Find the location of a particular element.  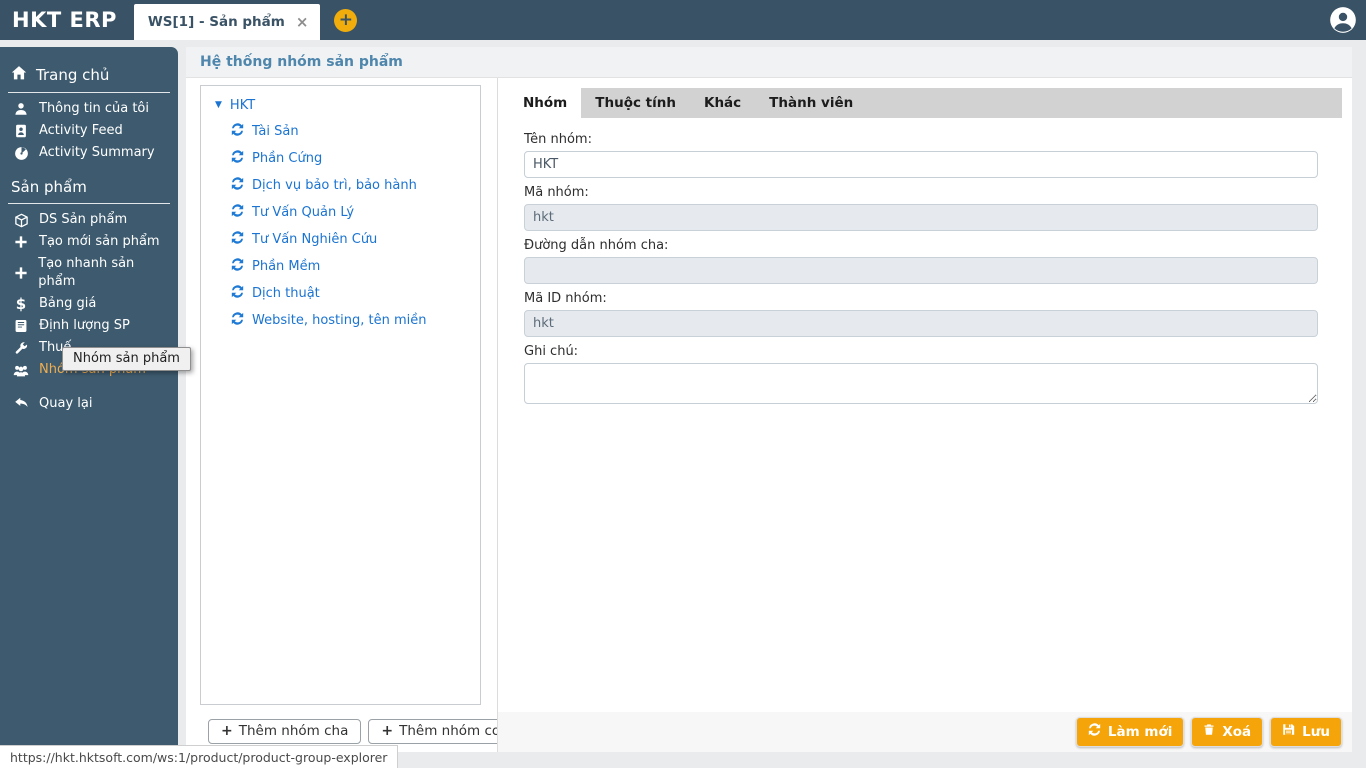

id-badge-icon is located at coordinates (21, 131).